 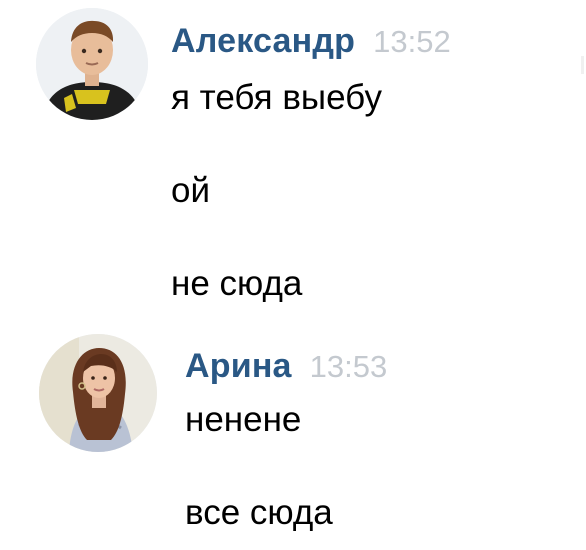 I want to click on message-text: ненене, so click(x=243, y=419).